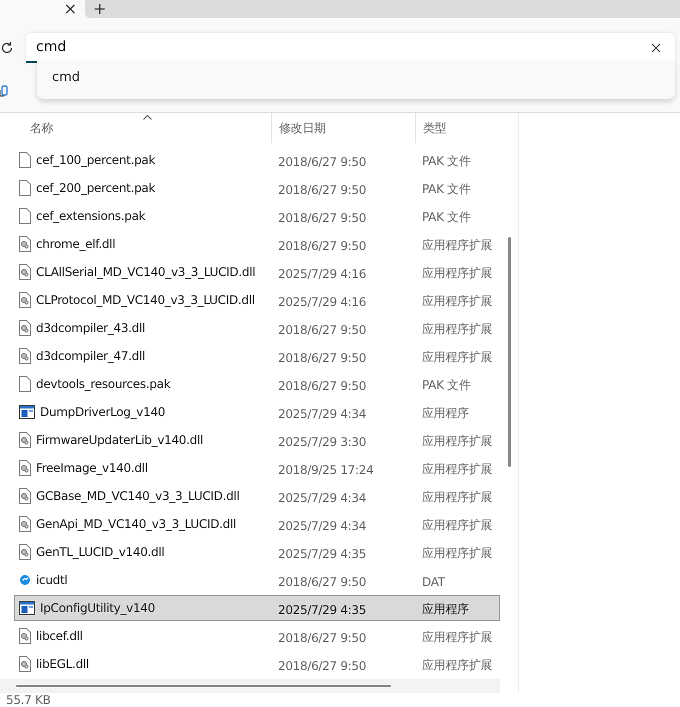 The width and height of the screenshot is (680, 707). I want to click on file-row: CLProtocol_MD_VC140_v3_3_LUCID.dll 2025/7/29 4:16 应用程序扩展, so click(257, 300).